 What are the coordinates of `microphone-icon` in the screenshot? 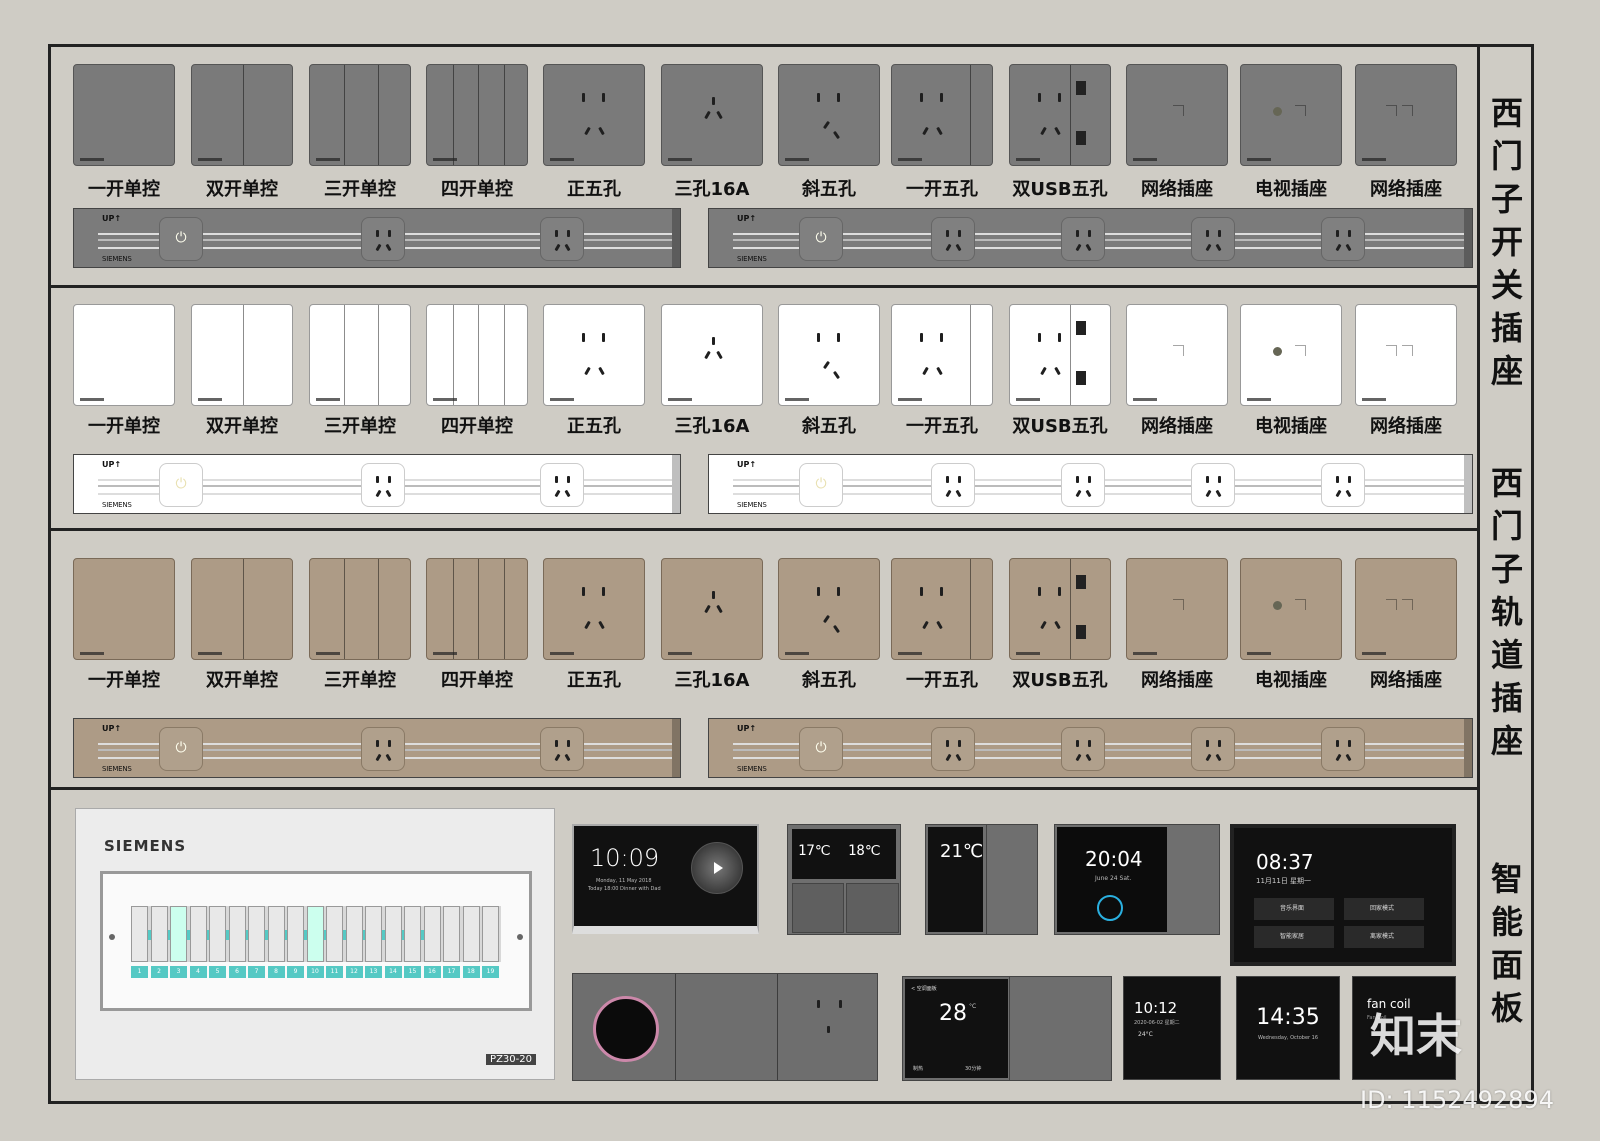 It's located at (1110, 908).